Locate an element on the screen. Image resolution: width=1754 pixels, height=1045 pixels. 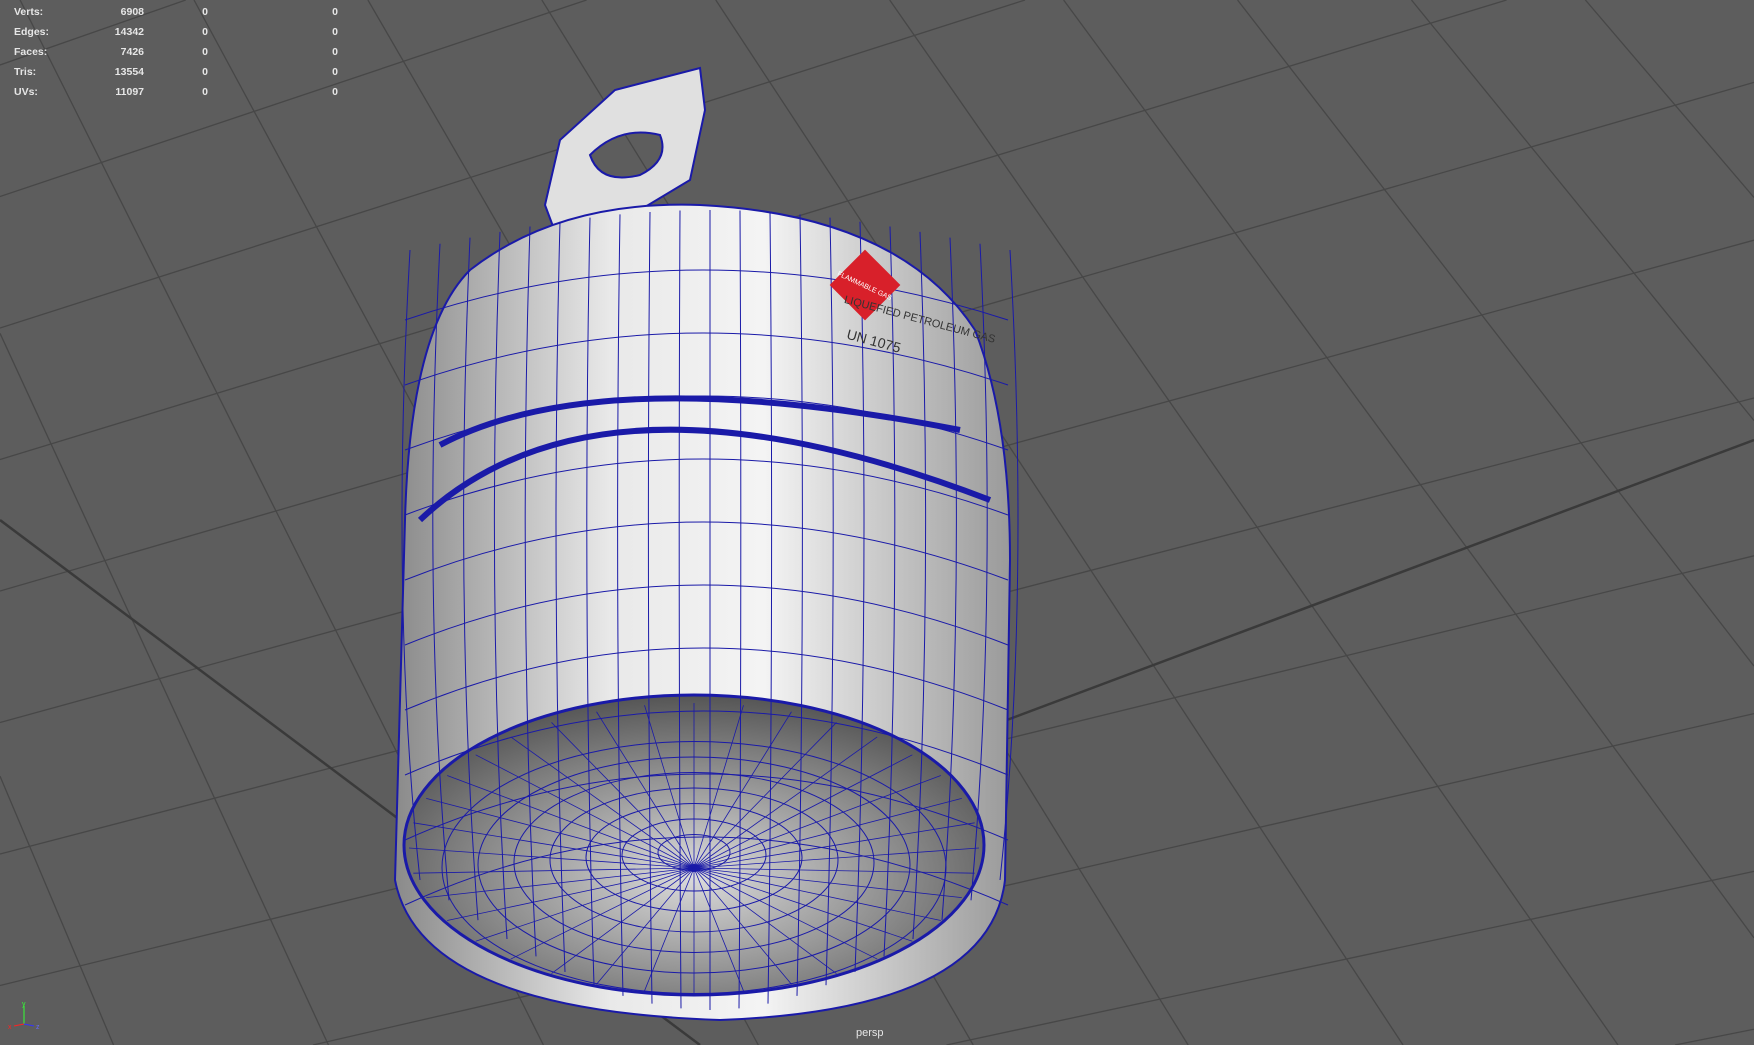
axis-z-label: z is located at coordinates (38, 1027).